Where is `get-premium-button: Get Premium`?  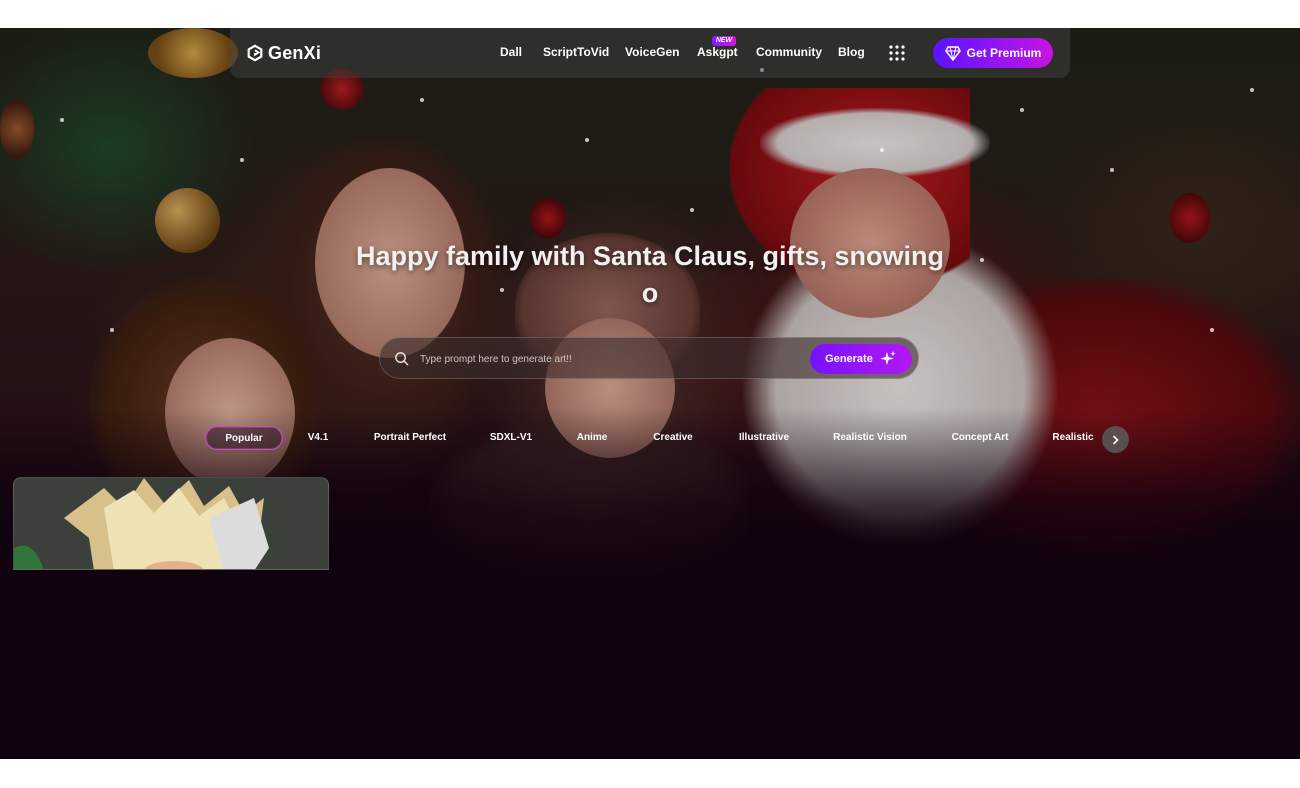 get-premium-button: Get Premium is located at coordinates (993, 53).